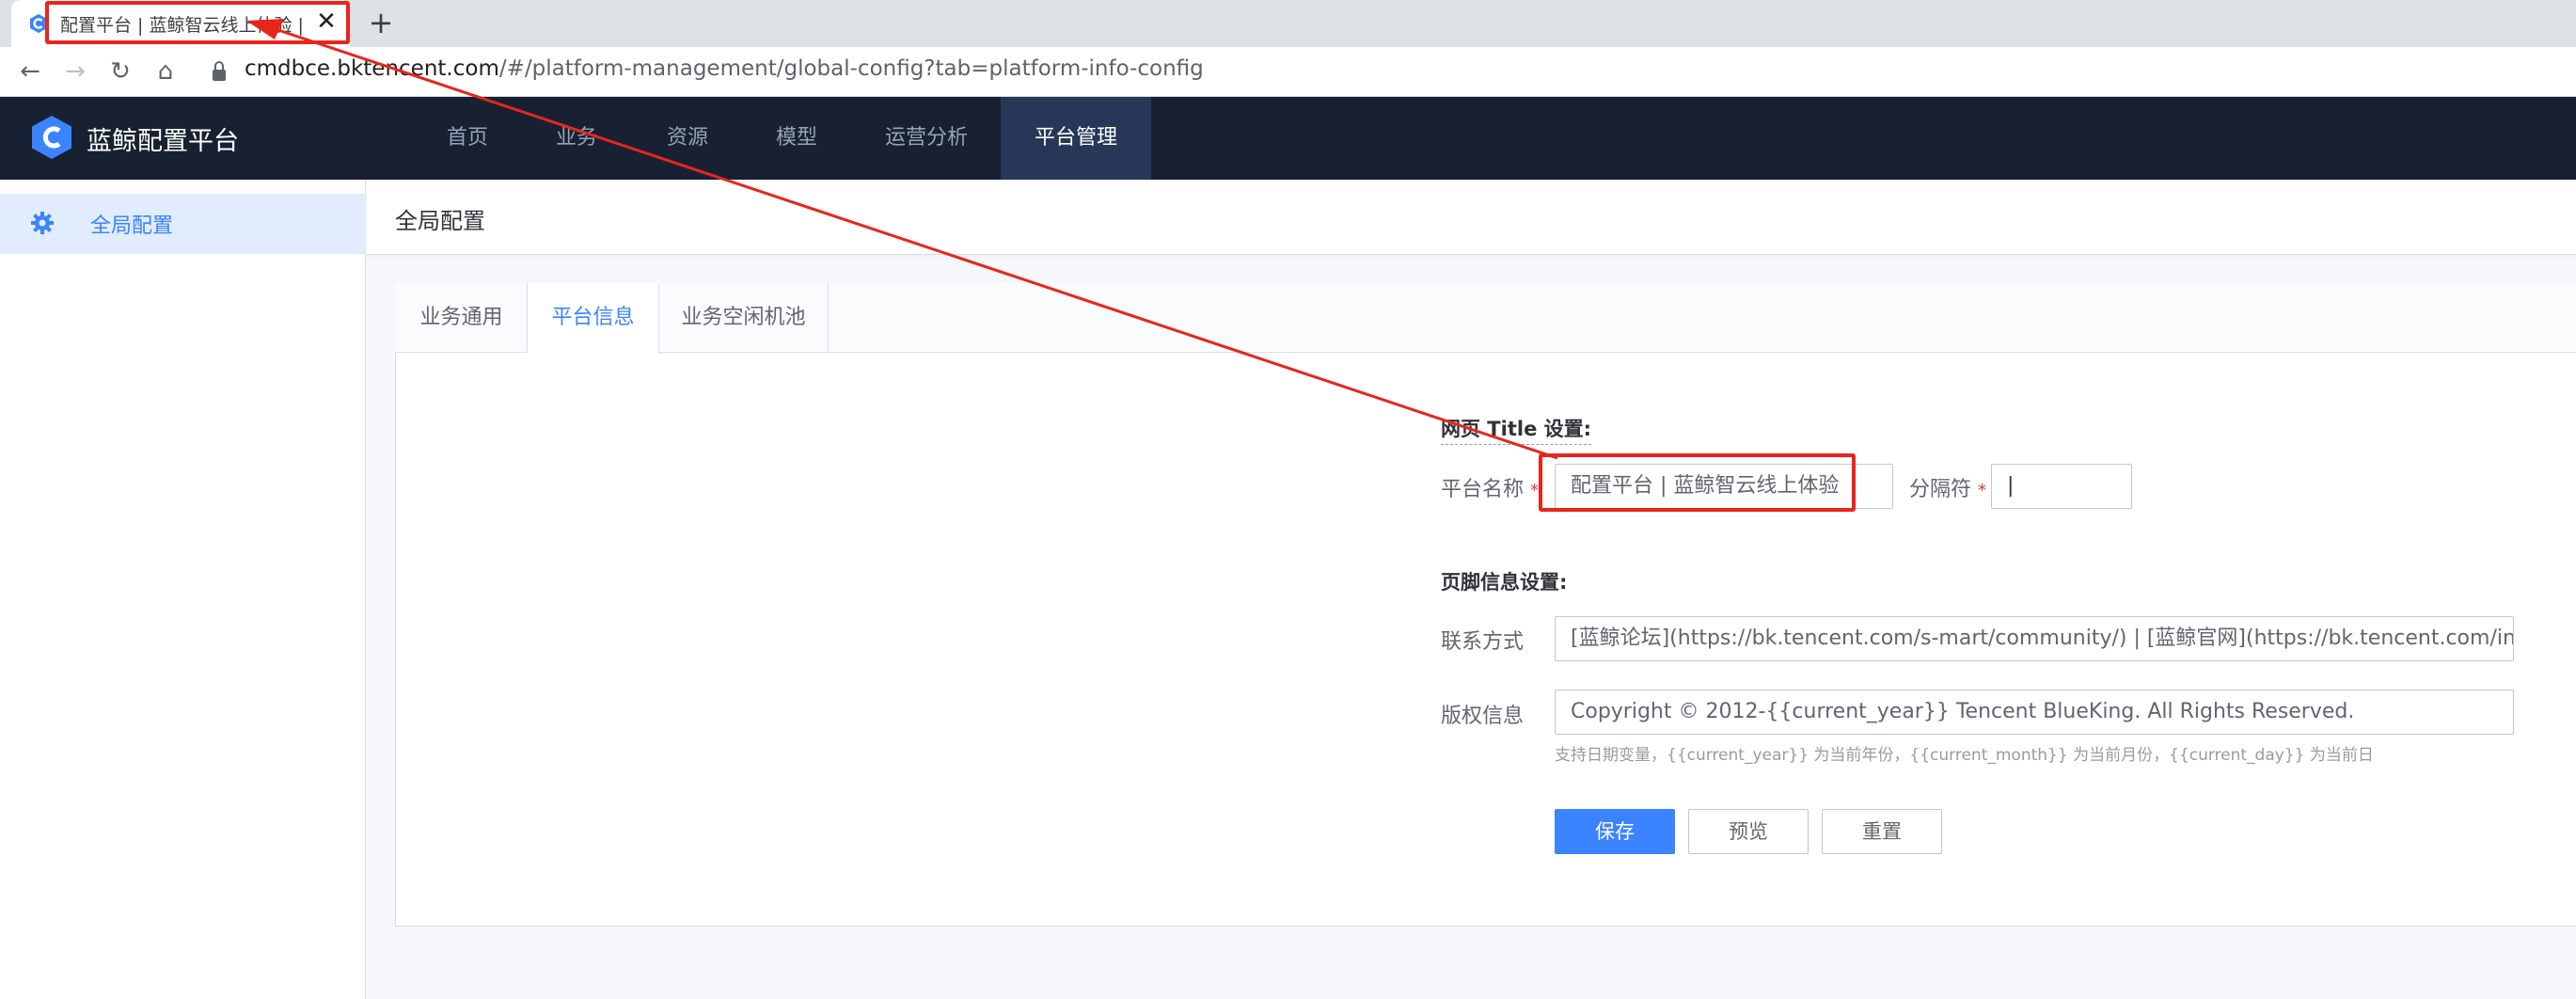  I want to click on back-button: ←, so click(30, 71).